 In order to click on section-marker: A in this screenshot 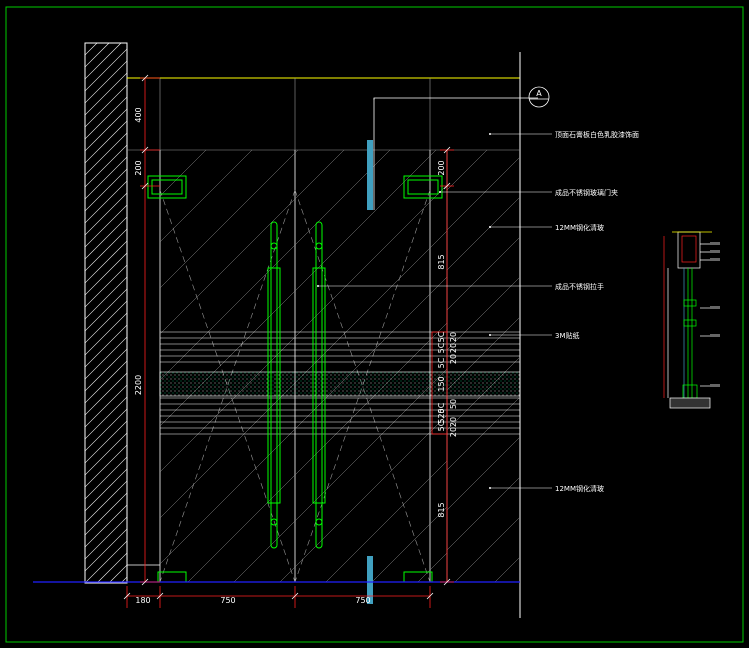, I will do `click(539, 97)`.